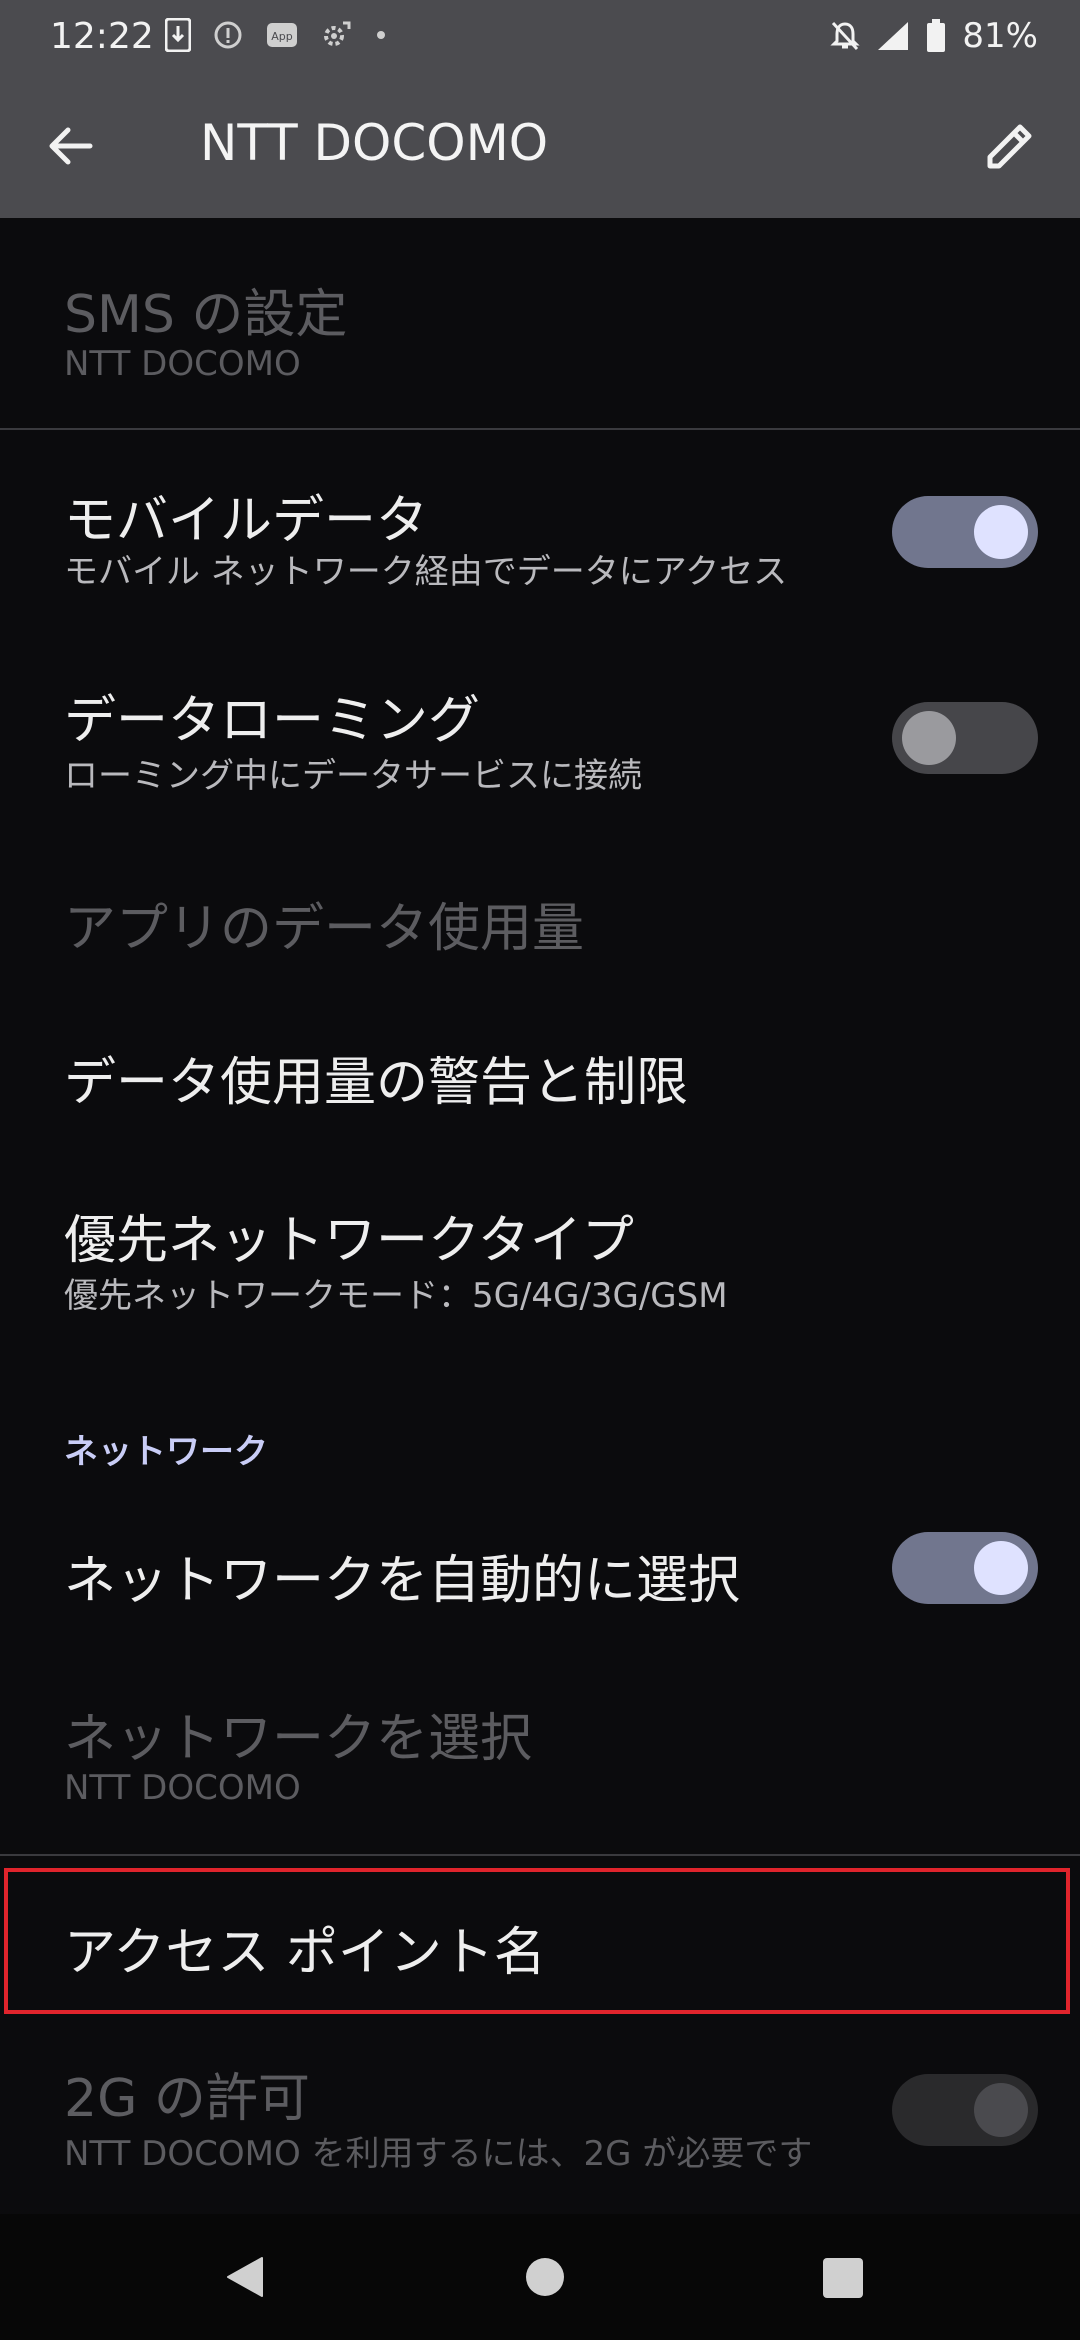 The height and width of the screenshot is (2340, 1080). I want to click on page-title: NTT DOCOMO, so click(374, 143).